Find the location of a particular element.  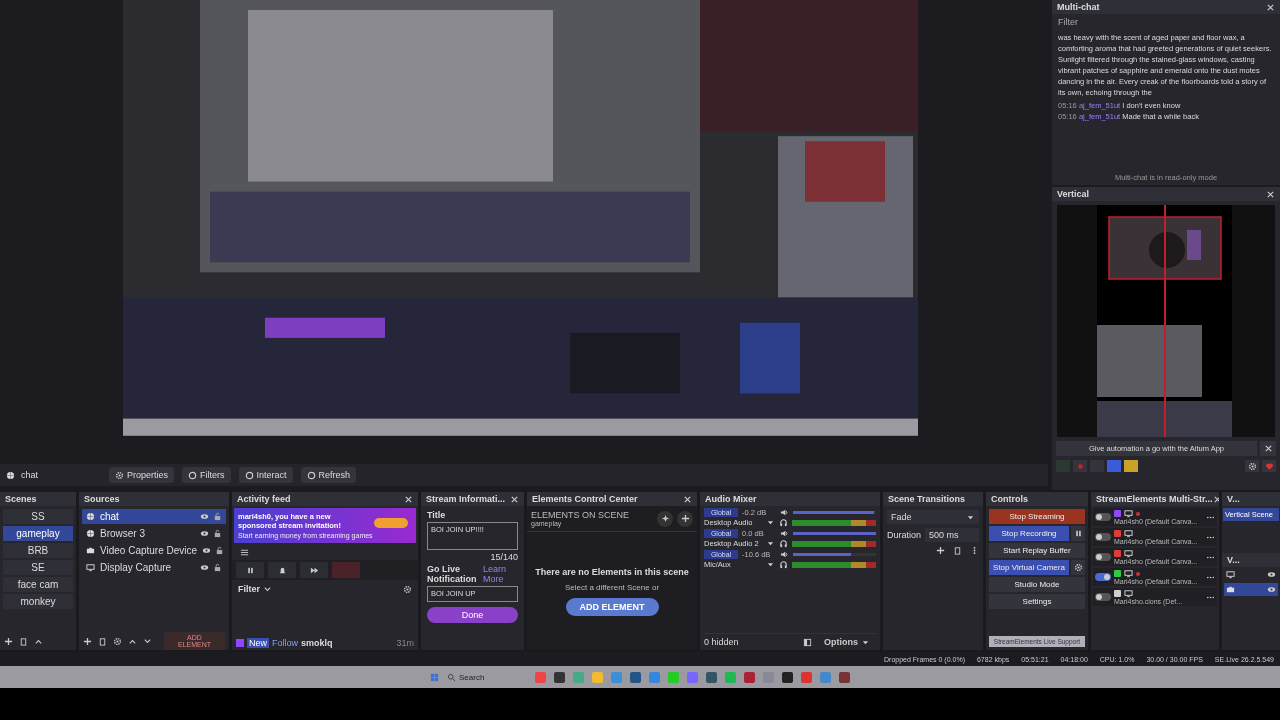

toolbar-button: Interact is located at coordinates (265, 475).